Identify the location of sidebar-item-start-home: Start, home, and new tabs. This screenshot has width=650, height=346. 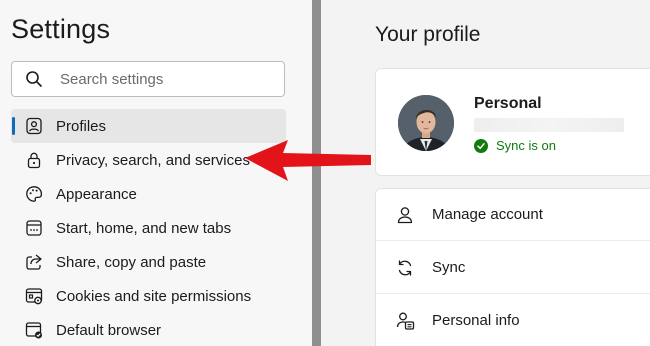
(148, 228).